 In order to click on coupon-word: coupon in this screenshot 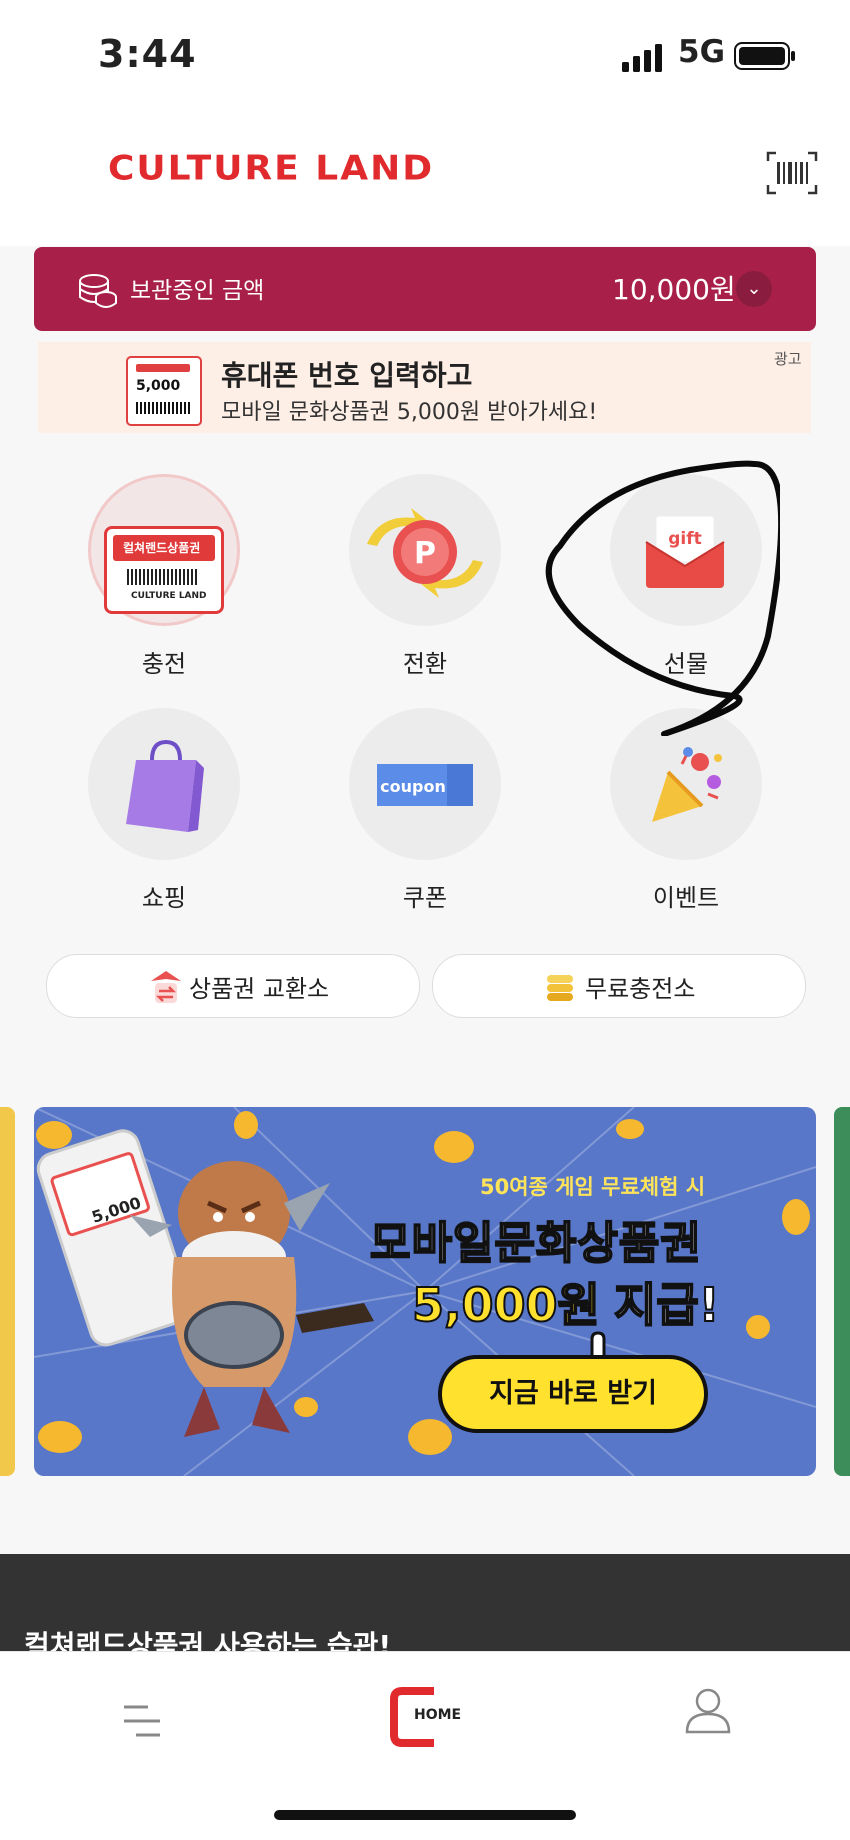, I will do `click(413, 786)`.